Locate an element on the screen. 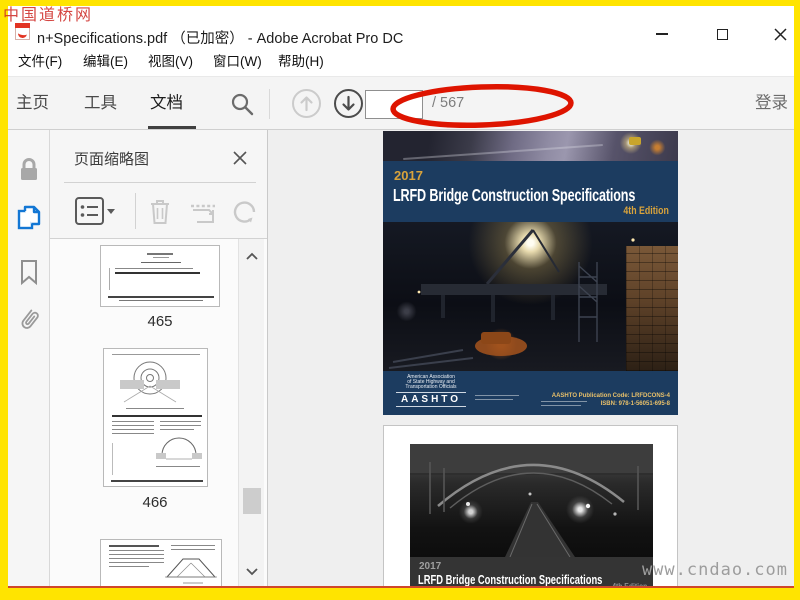 Image resolution: width=800 pixels, height=600 pixels. scroll-up-button is located at coordinates (252, 256).